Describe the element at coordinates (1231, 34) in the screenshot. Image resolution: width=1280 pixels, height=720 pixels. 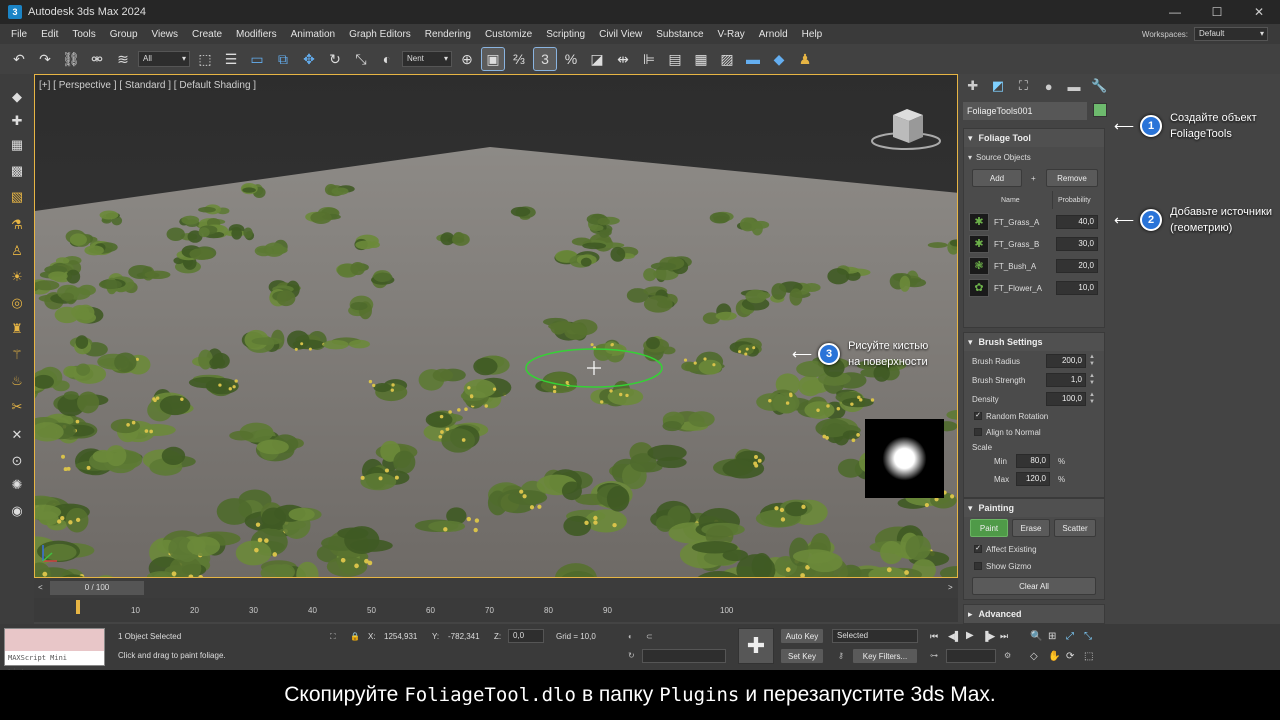
I see `workspaces-dropdown: Default` at that location.